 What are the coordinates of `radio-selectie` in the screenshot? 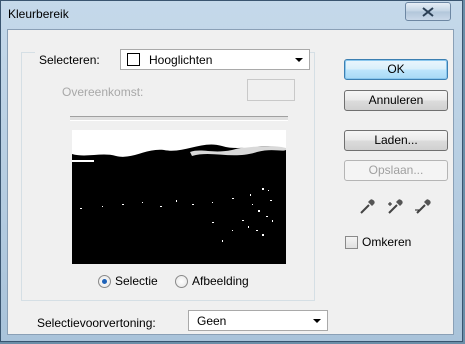 It's located at (104, 281).